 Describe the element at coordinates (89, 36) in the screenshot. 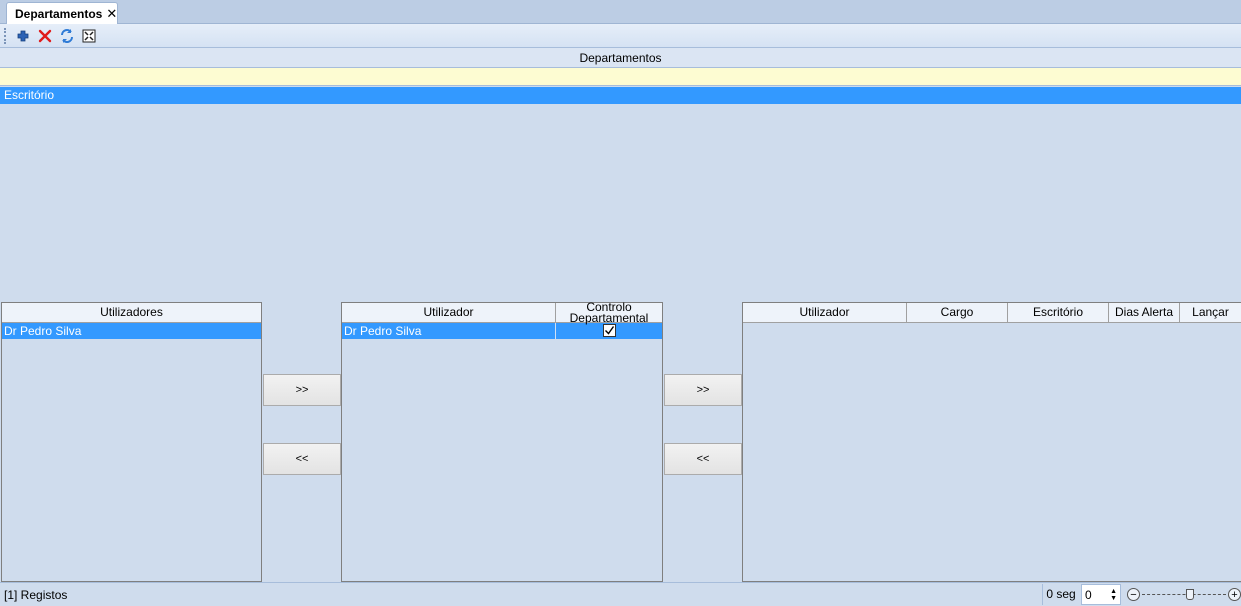

I see `fit-icon` at that location.